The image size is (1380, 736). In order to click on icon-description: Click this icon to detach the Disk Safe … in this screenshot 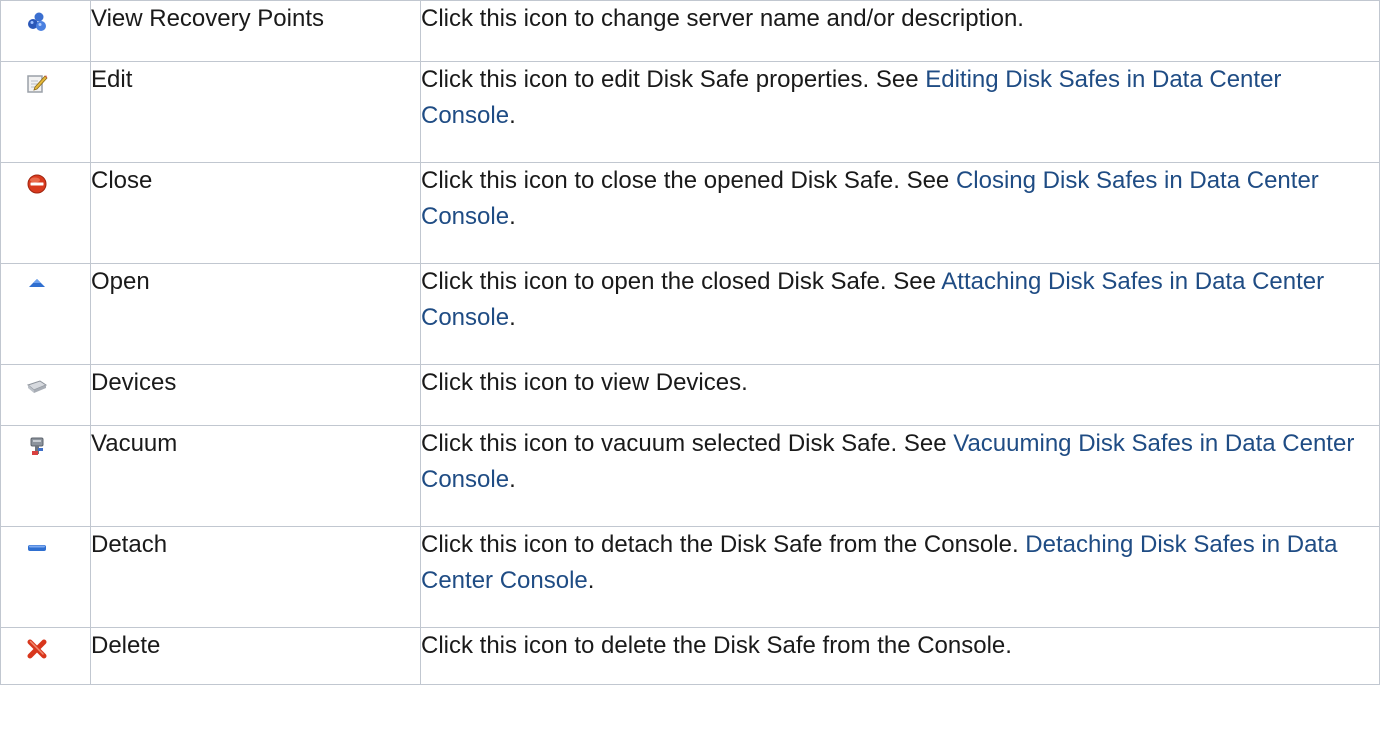, I will do `click(900, 577)`.